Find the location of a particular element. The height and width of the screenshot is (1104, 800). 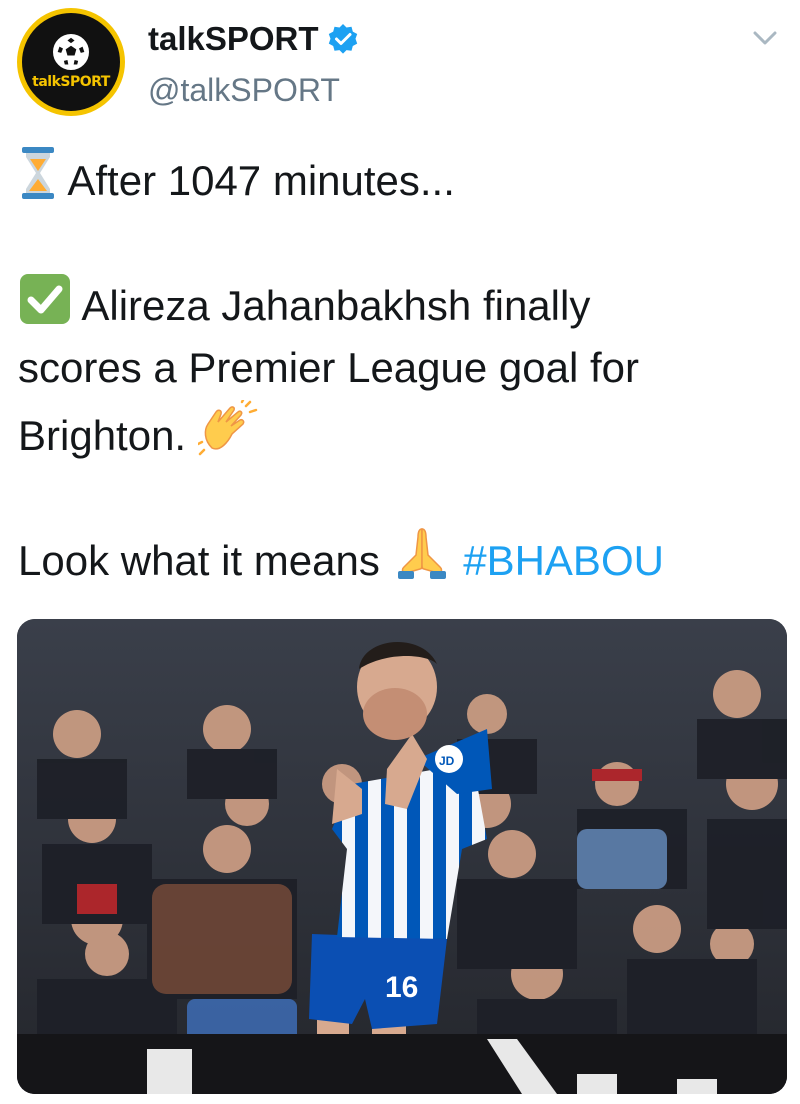

praying-hands-icon is located at coordinates (421, 553).